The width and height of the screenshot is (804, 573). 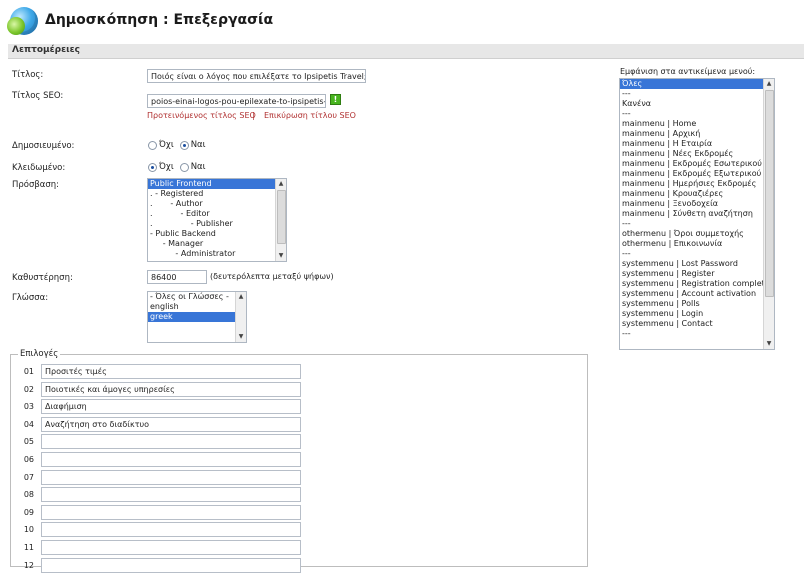 What do you see at coordinates (171, 407) in the screenshot?
I see `option-input: Διαφήμιση` at bounding box center [171, 407].